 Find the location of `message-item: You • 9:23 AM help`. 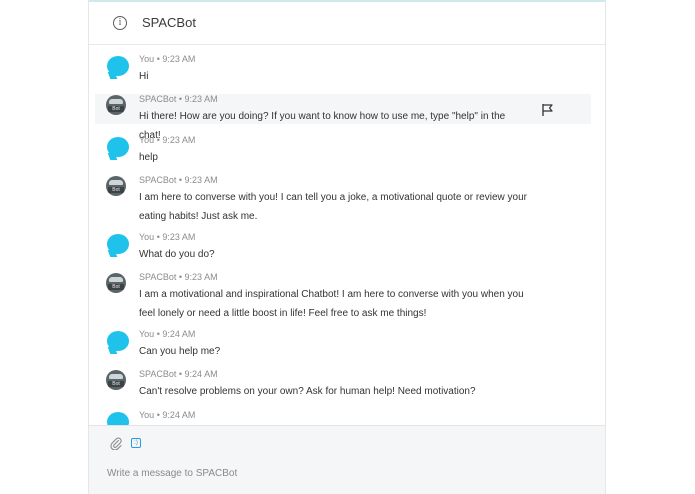

message-item: You • 9:23 AM help is located at coordinates (343, 151).